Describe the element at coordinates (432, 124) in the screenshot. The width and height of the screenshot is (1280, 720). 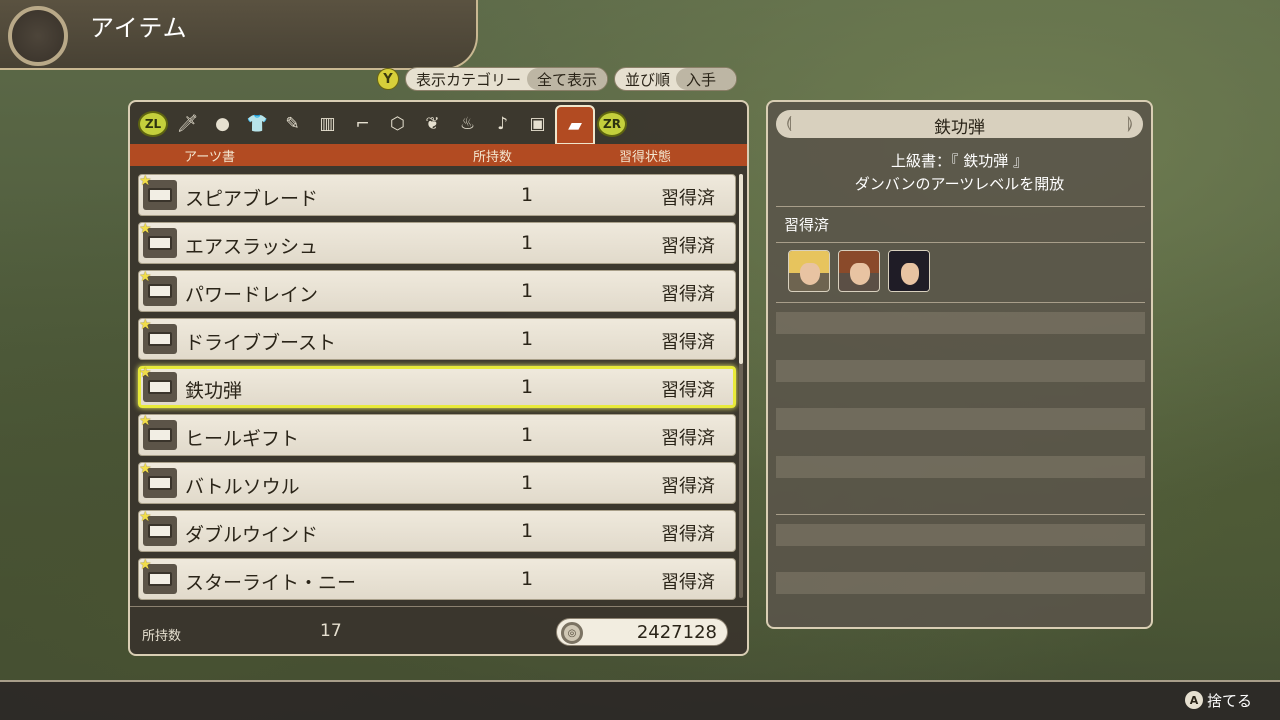
I see `crystal-icon: ❦` at that location.